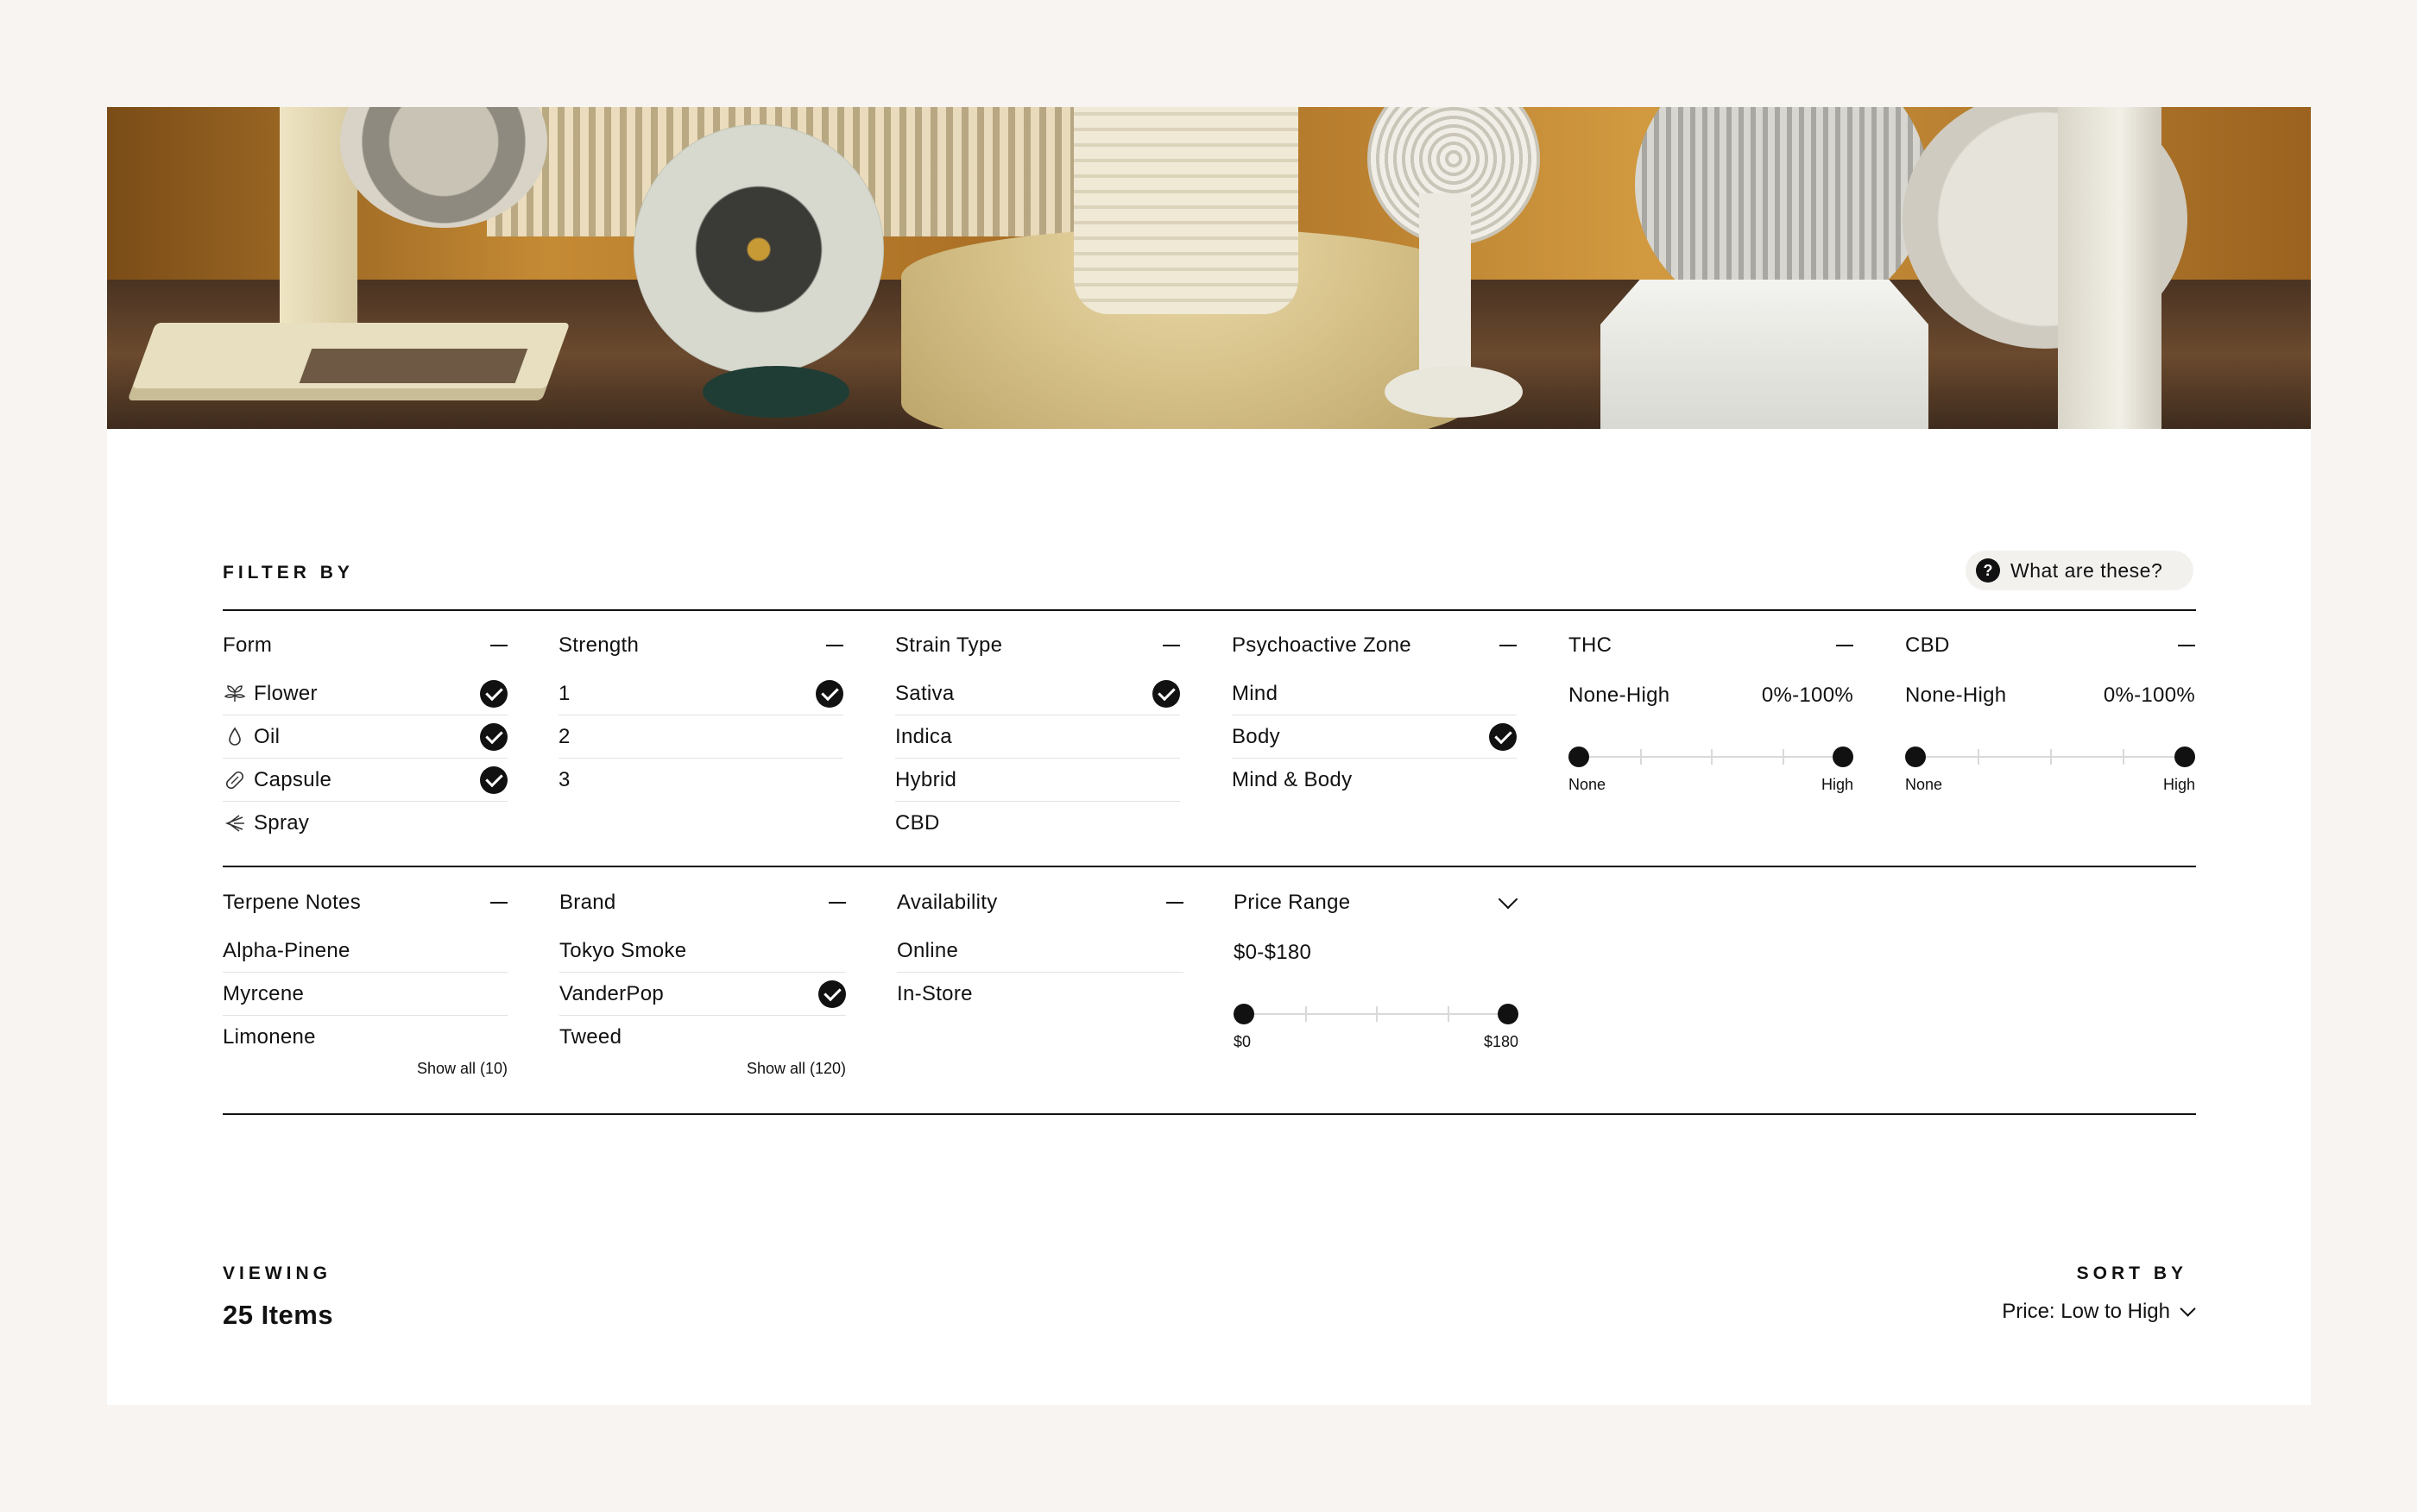  Describe the element at coordinates (235, 780) in the screenshot. I see `capsule-icon` at that location.